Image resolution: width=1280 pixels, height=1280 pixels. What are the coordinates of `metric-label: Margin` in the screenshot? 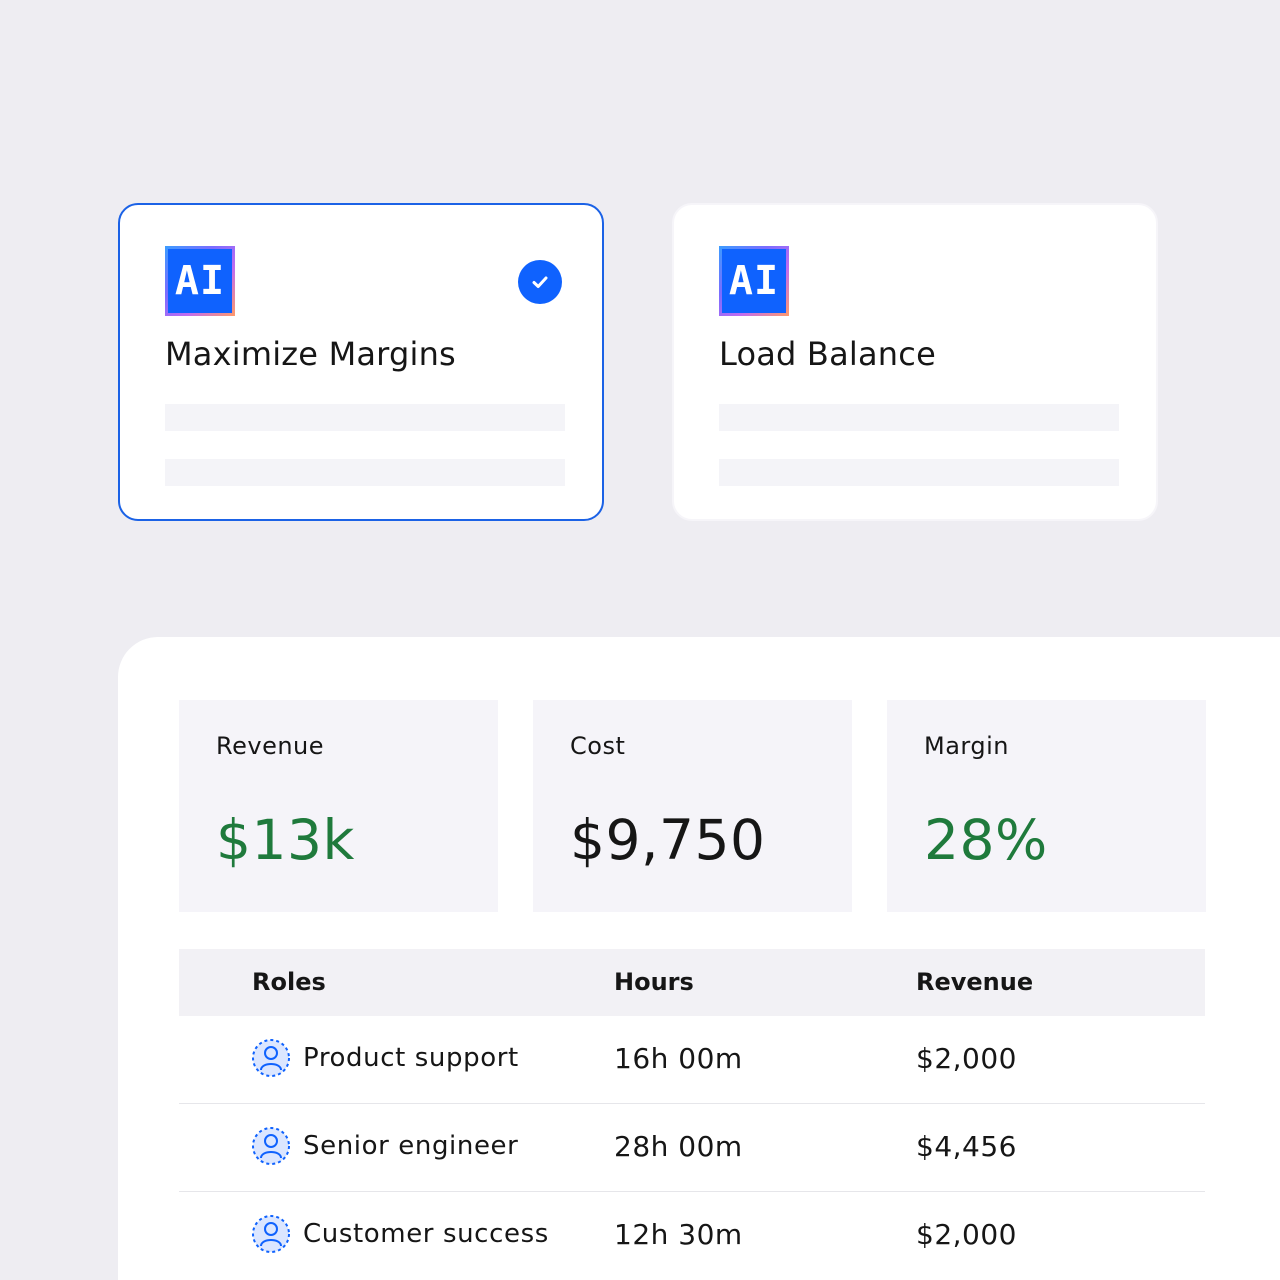 It's located at (966, 746).